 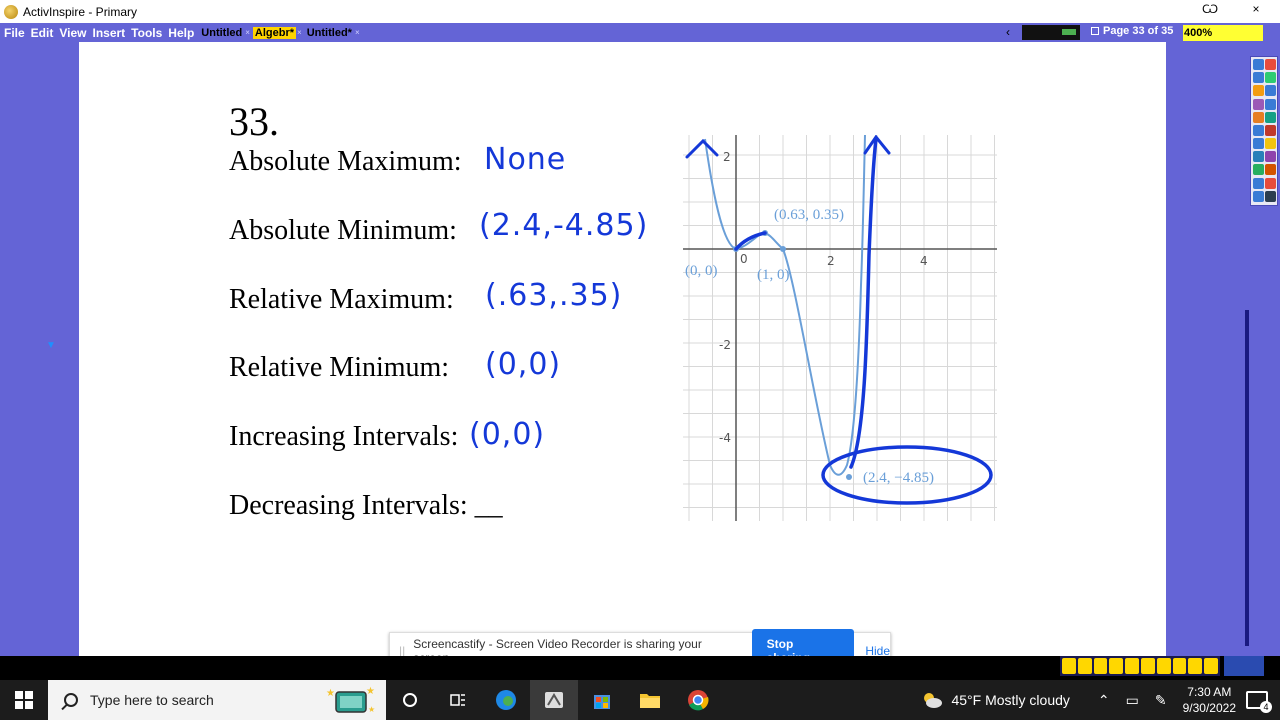 I want to click on origin-tick: 0, so click(x=744, y=259).